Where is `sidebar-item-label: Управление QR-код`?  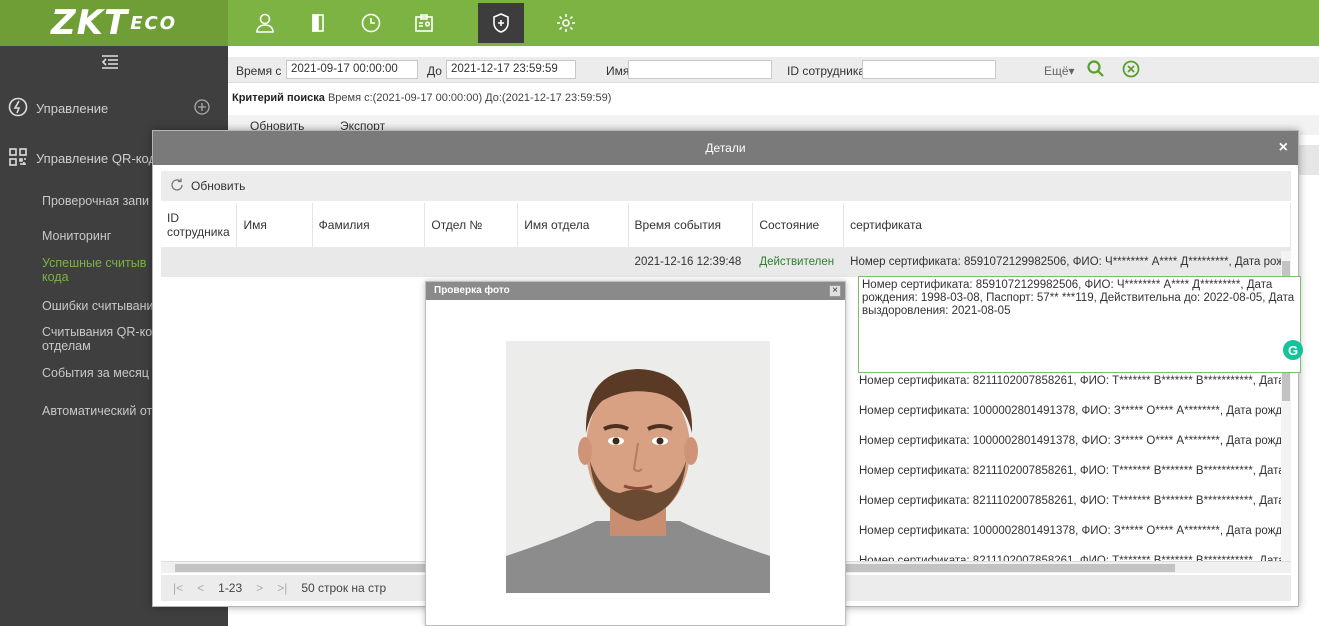
sidebar-item-label: Управление QR-код is located at coordinates (96, 158).